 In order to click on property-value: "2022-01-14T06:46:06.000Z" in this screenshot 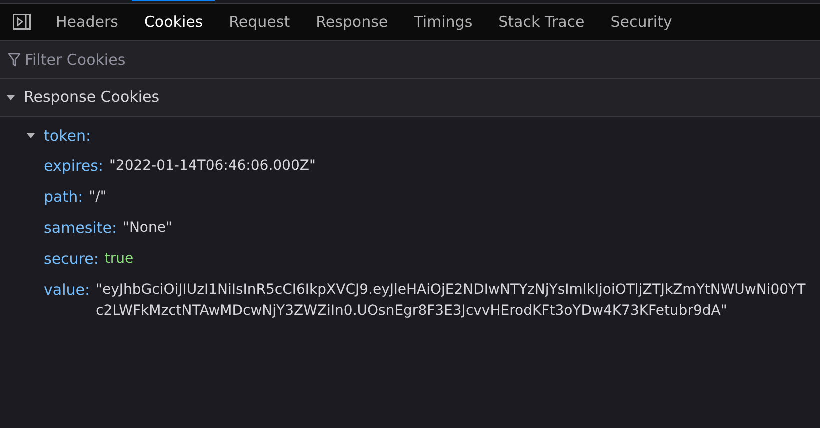, I will do `click(212, 166)`.